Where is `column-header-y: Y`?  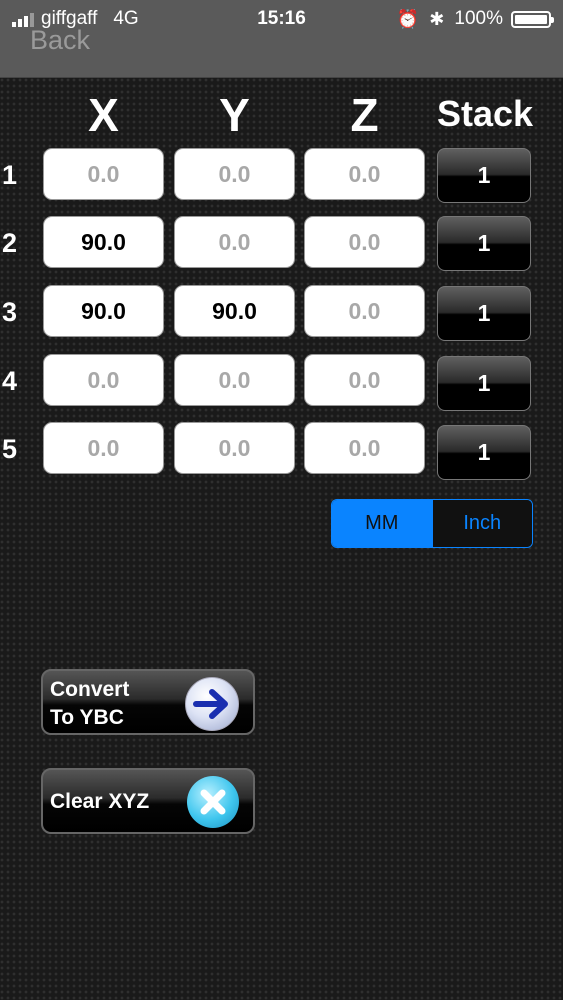 column-header-y: Y is located at coordinates (234, 115).